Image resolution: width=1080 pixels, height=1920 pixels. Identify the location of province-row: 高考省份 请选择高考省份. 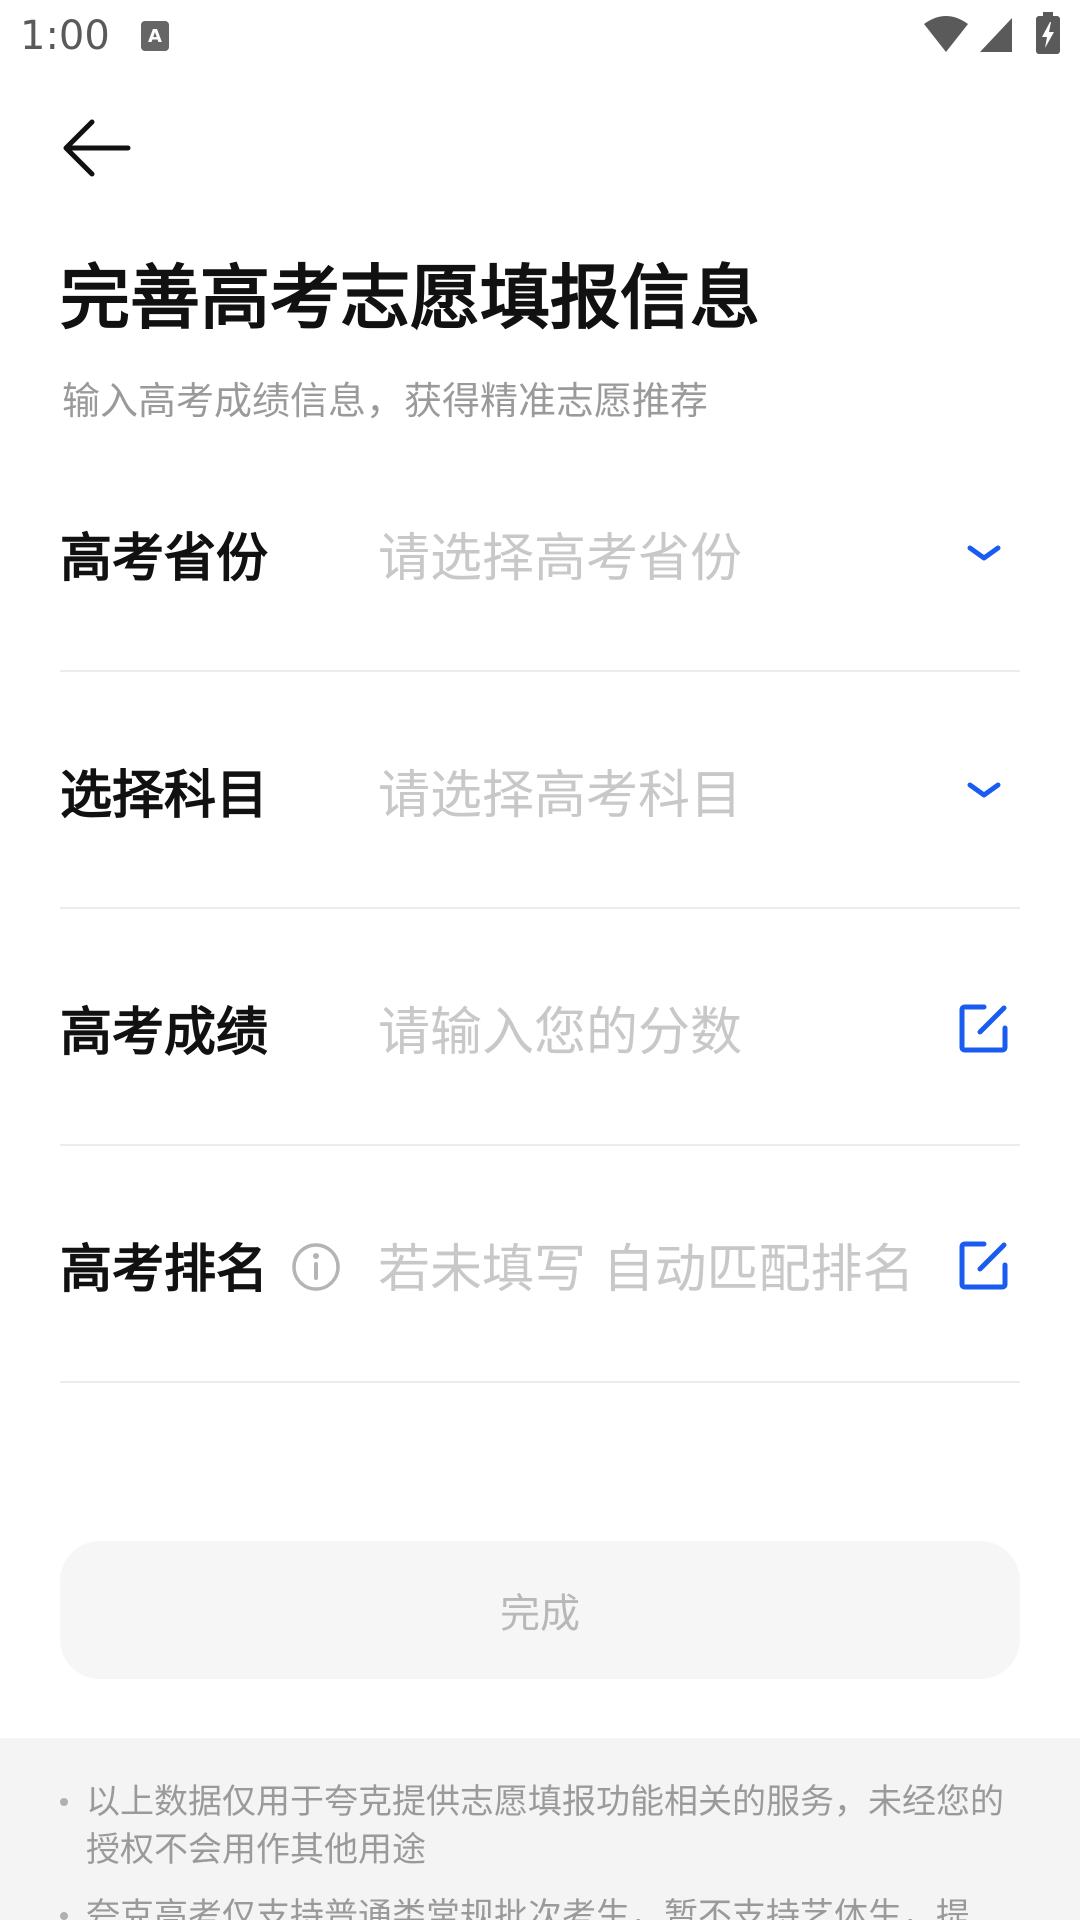
(540, 554).